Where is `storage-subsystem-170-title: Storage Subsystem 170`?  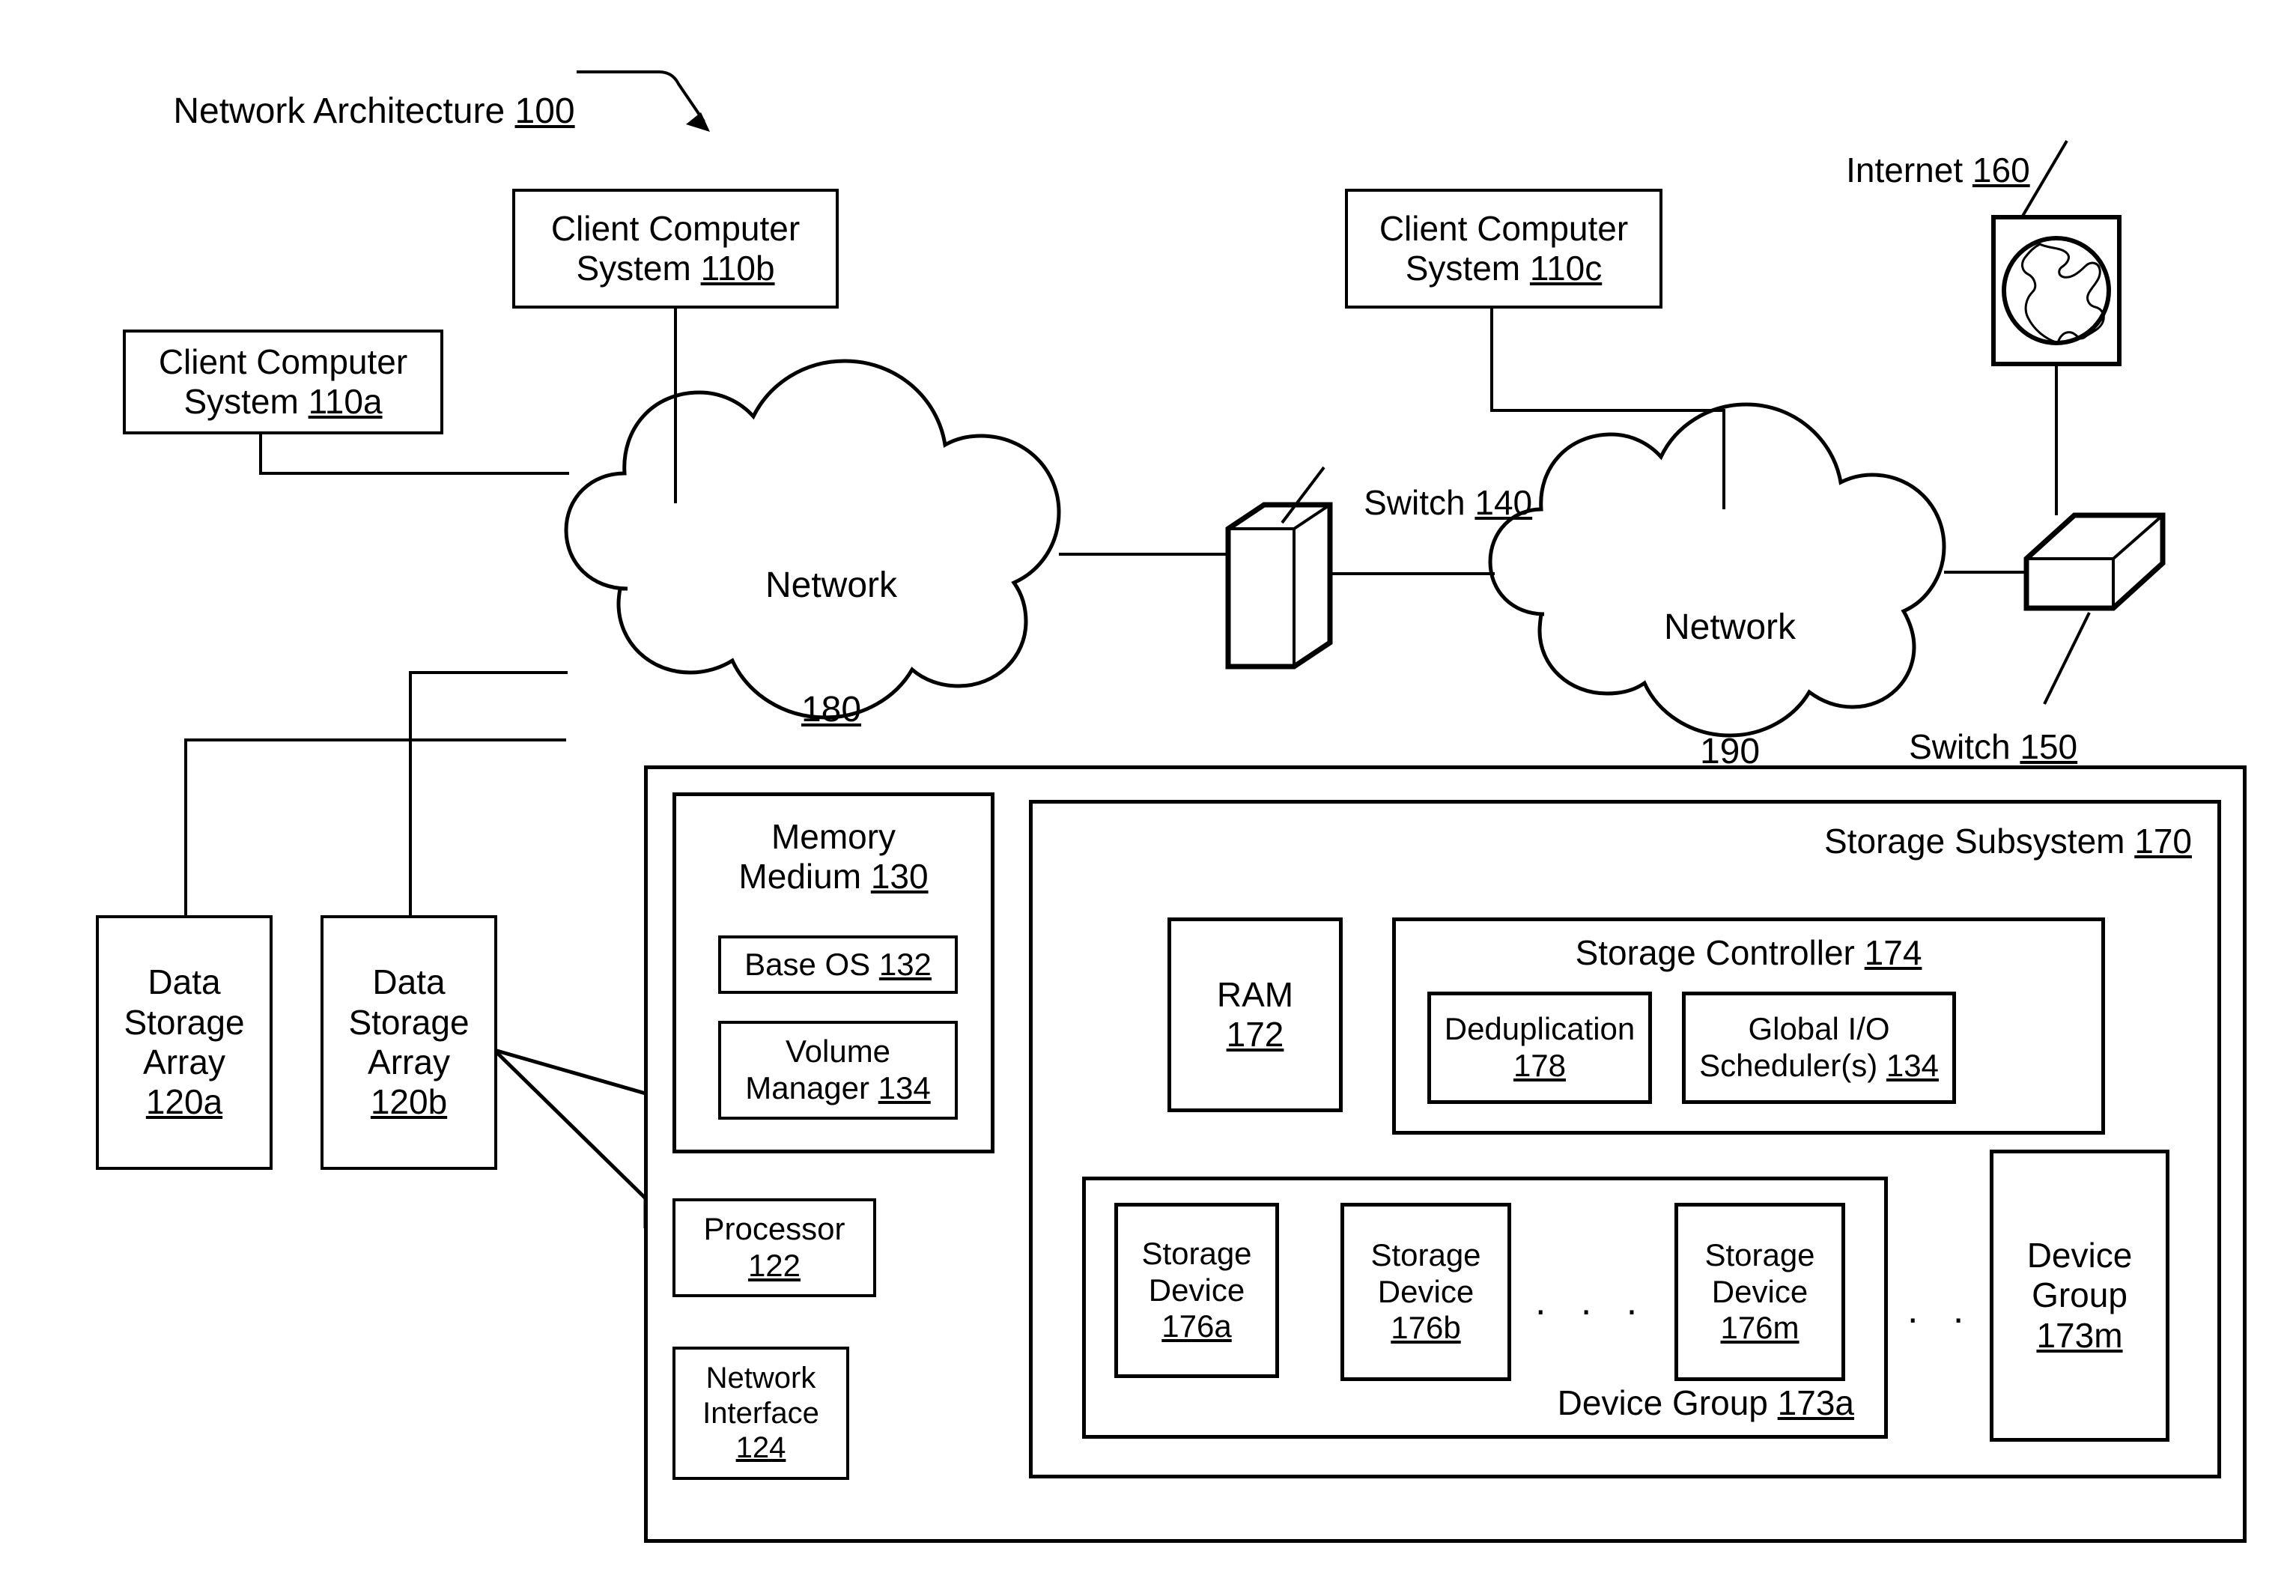
storage-subsystem-170-title: Storage Subsystem 170 is located at coordinates (2008, 842).